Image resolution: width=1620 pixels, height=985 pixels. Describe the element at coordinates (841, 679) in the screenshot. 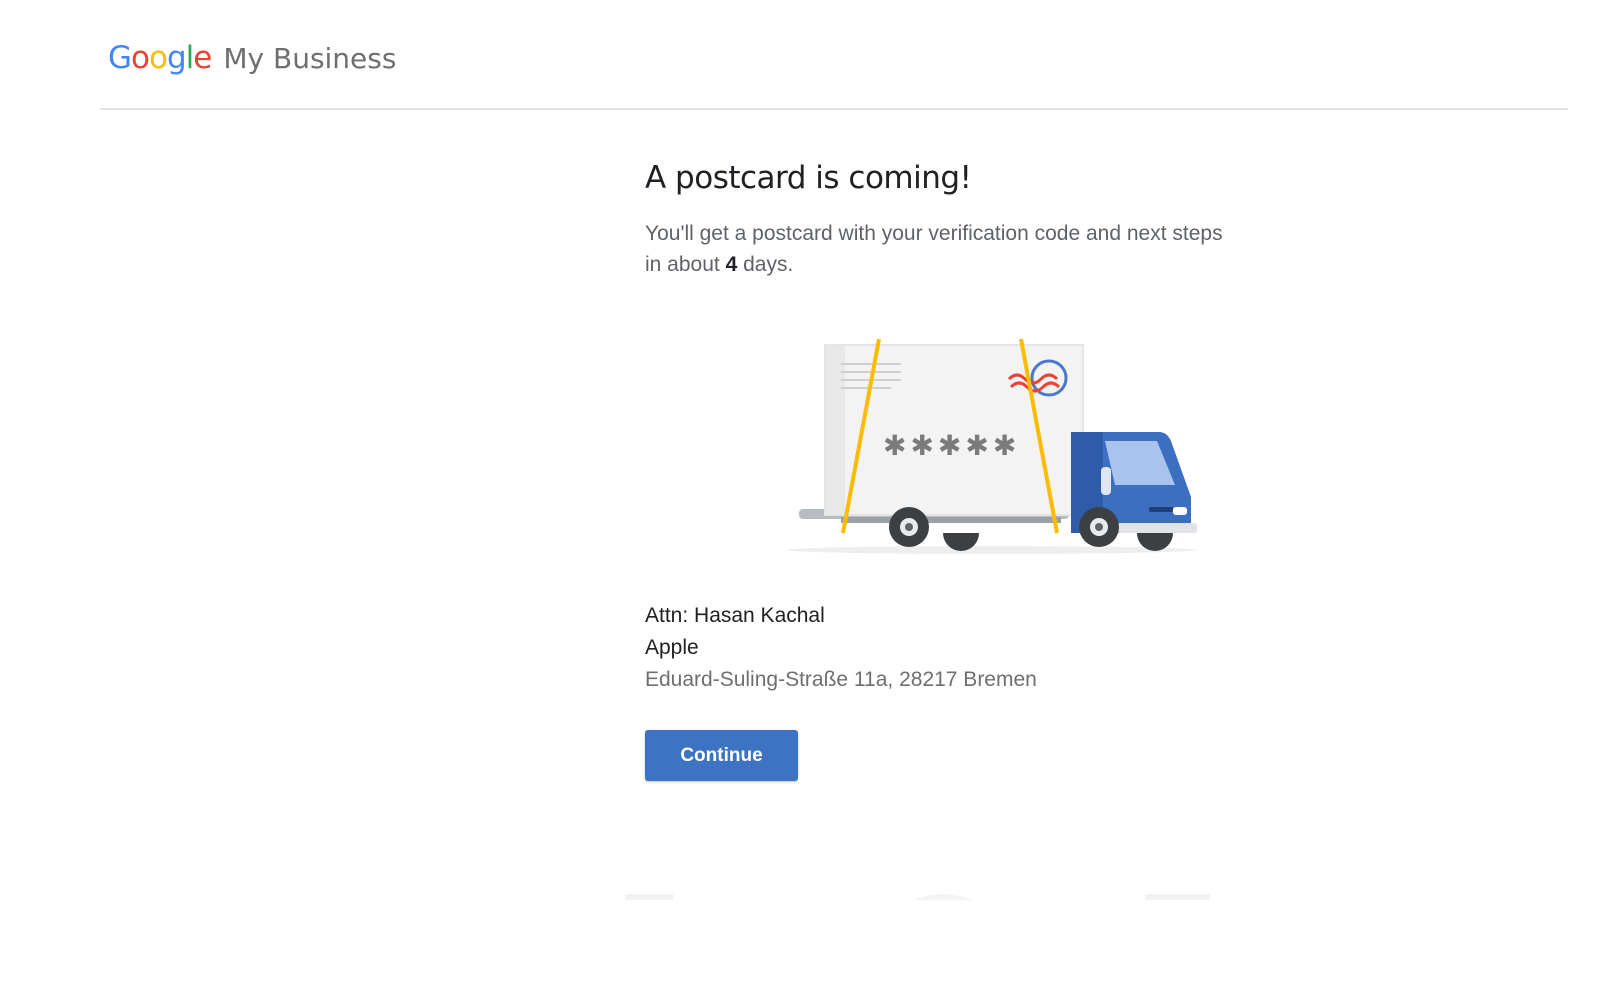

I see `address-street: Eduard-Suling-Straße 11a, 28217 Bremen` at that location.